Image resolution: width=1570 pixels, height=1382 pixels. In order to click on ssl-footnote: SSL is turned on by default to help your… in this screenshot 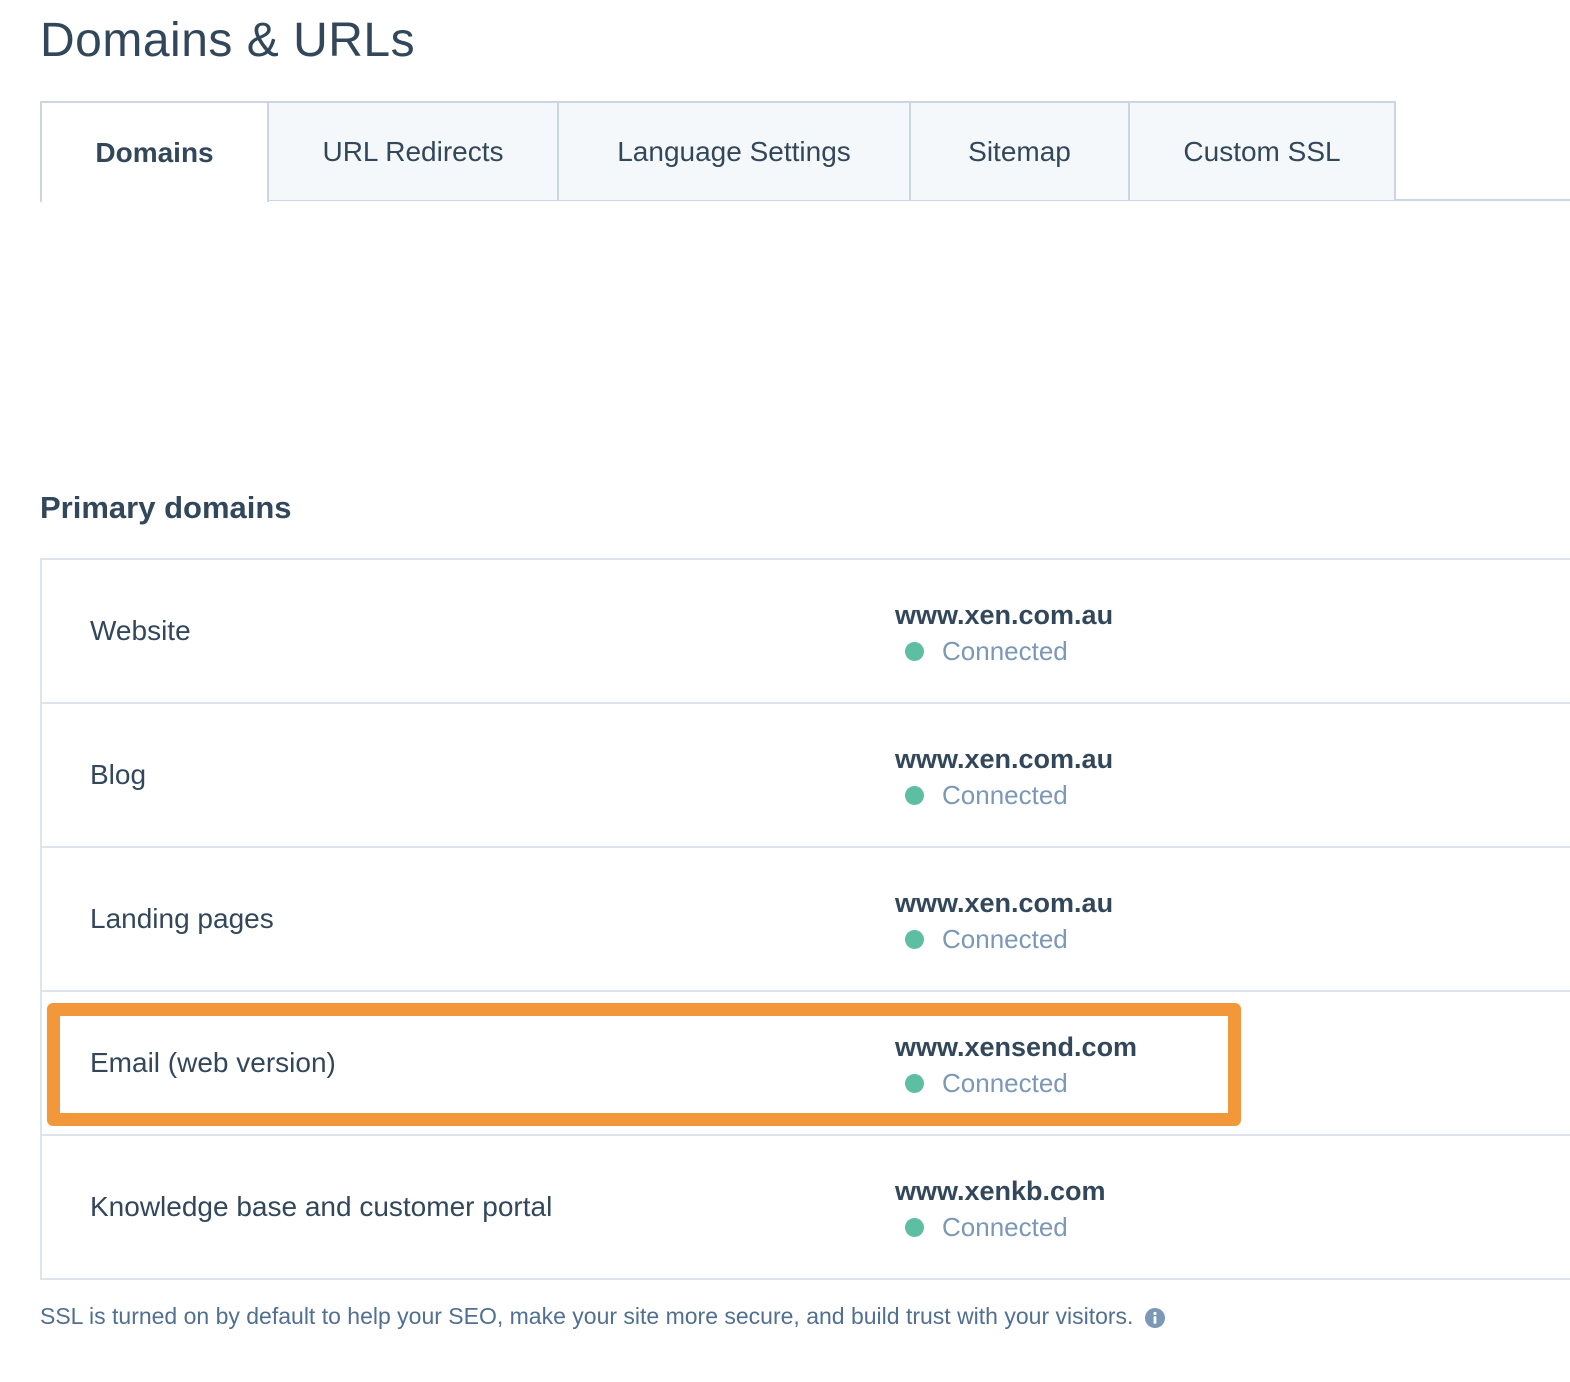, I will do `click(603, 1316)`.